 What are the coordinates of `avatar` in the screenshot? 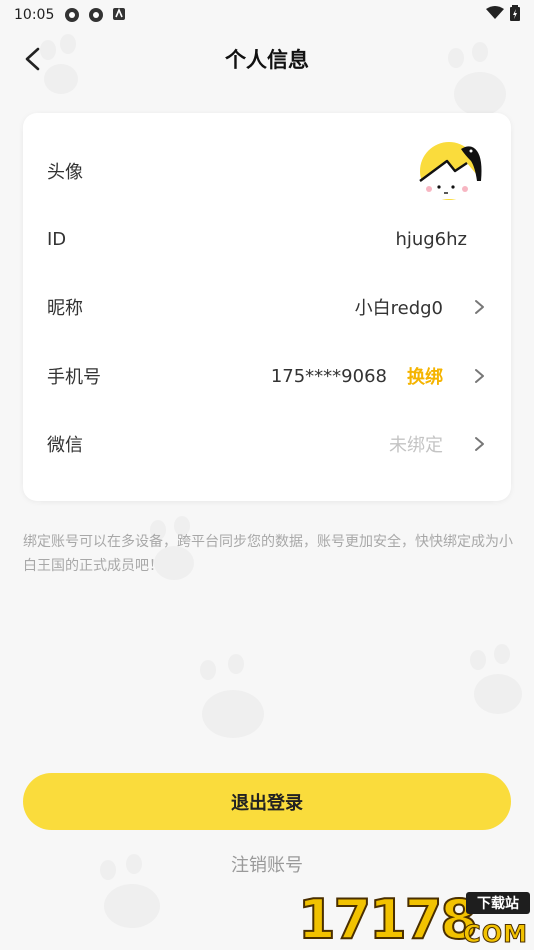 It's located at (452, 171).